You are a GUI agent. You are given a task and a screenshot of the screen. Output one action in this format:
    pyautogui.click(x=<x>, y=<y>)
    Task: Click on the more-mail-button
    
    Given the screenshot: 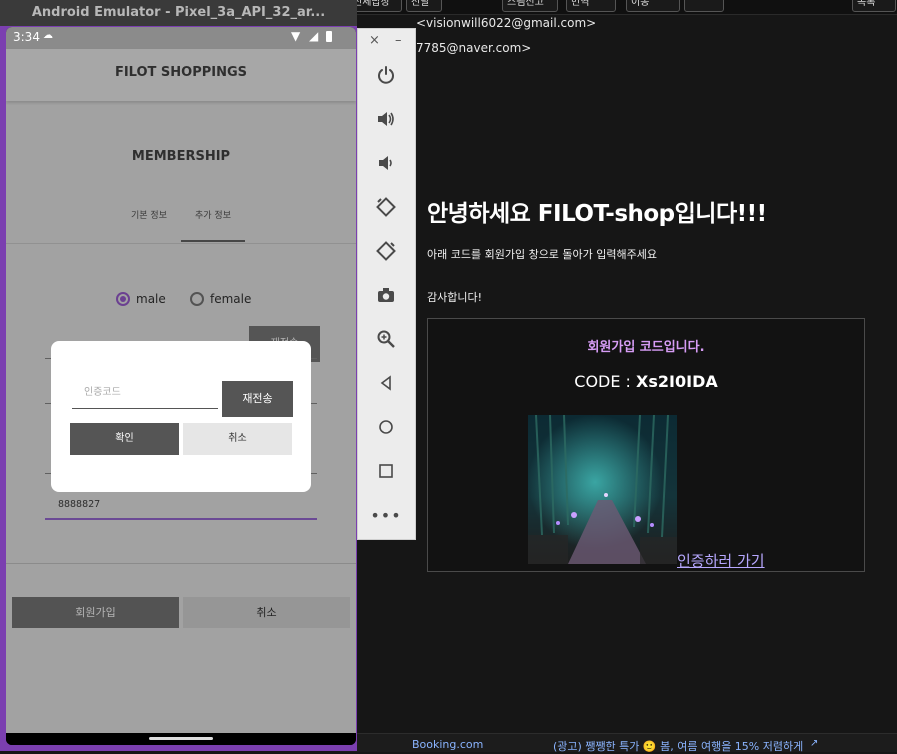 What is the action you would take?
    pyautogui.click(x=704, y=6)
    